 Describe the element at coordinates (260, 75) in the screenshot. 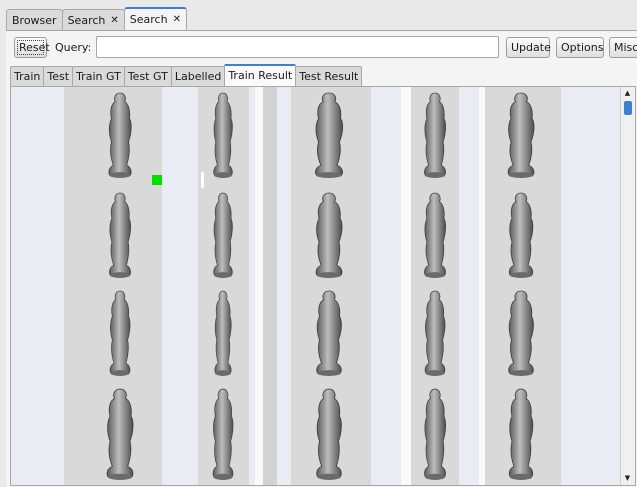

I see `subtab-train-result: Train Result` at that location.